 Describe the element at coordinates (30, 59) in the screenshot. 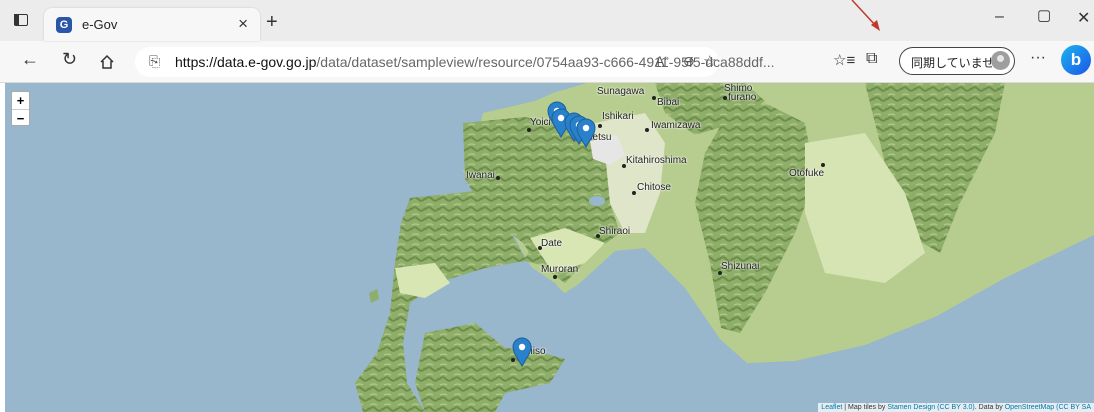

I see `back-icon: ←` at that location.